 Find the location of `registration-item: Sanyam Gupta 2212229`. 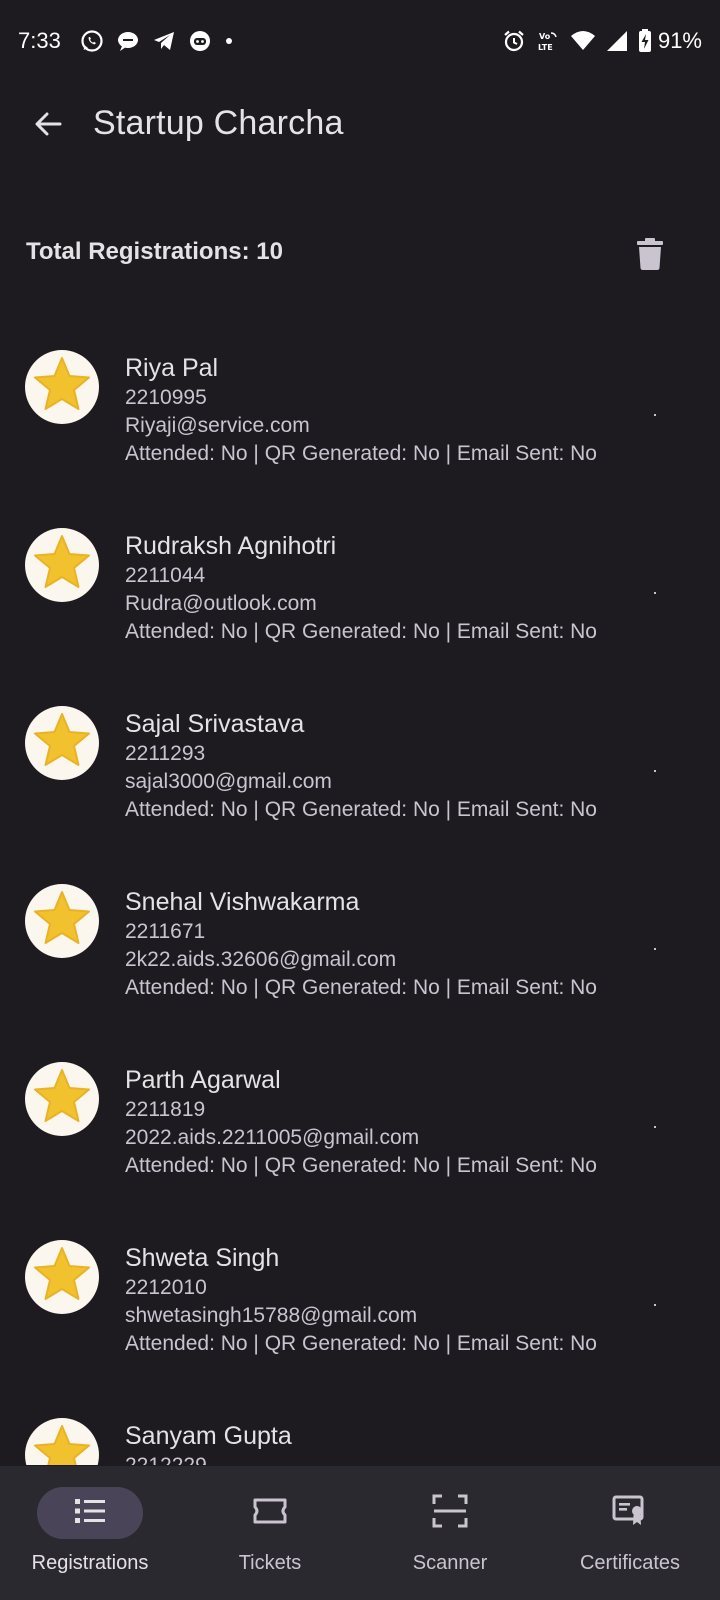

registration-item: Sanyam Gupta 2212229 is located at coordinates (360, 1431).